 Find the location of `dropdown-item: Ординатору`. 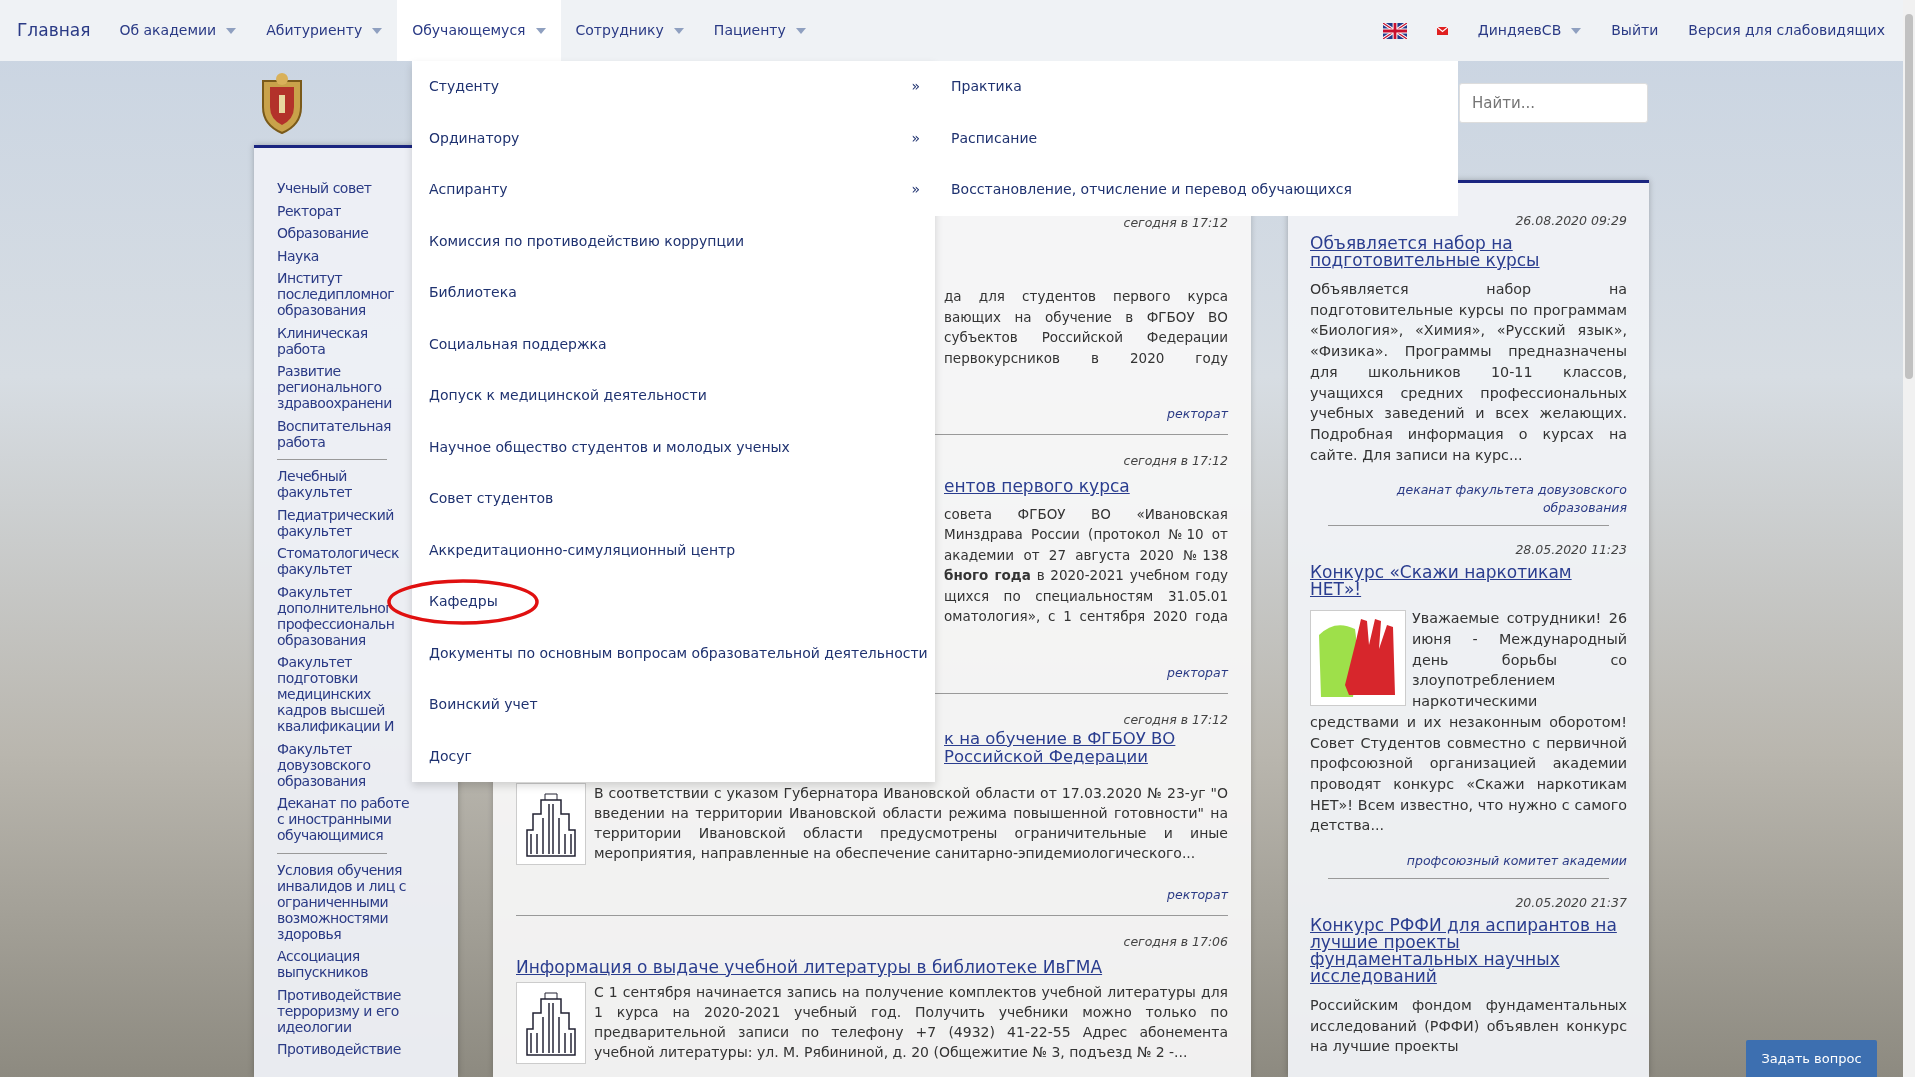

dropdown-item: Ординатору is located at coordinates (474, 138).